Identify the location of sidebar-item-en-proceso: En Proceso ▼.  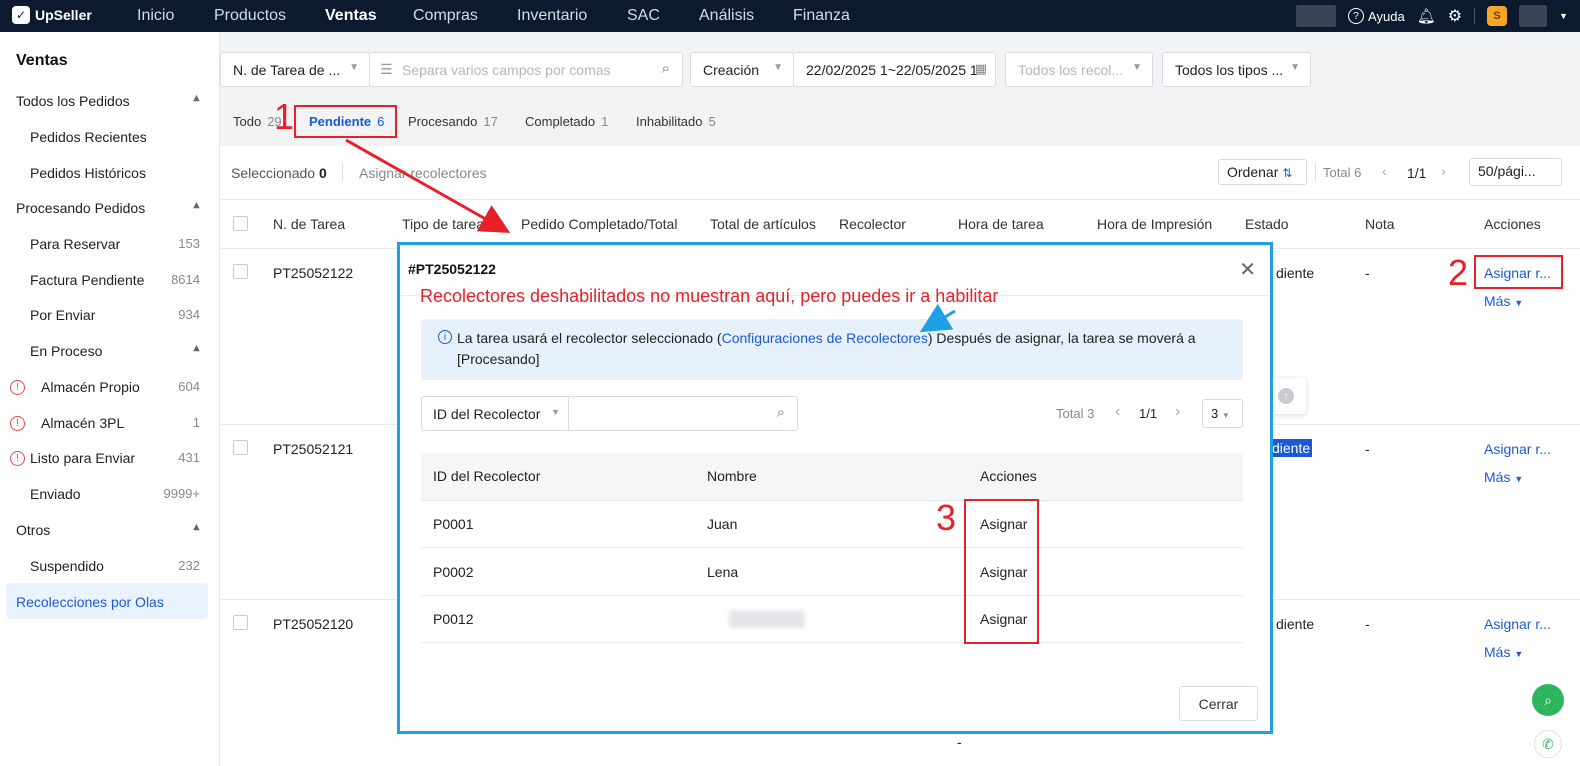
(110, 351).